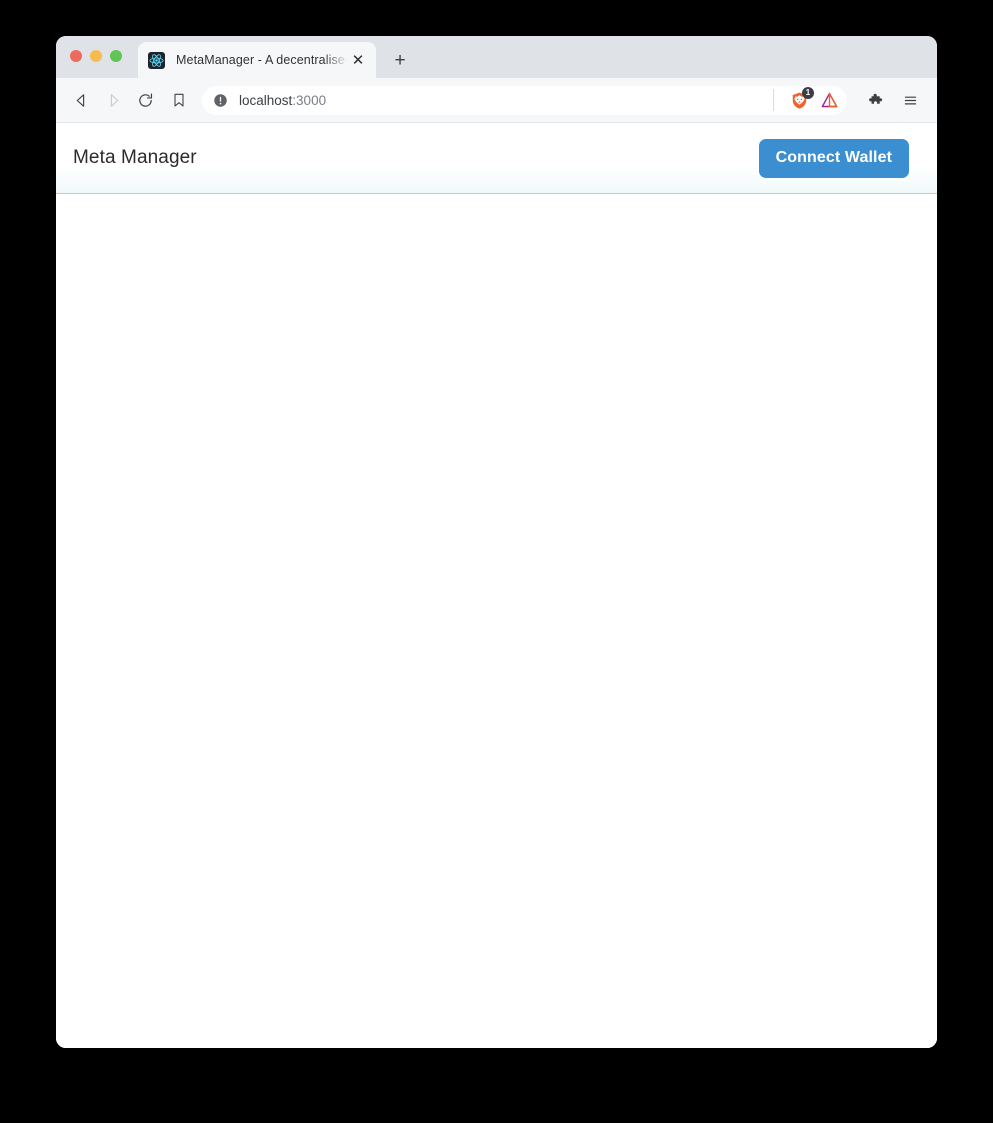 The image size is (993, 1123). Describe the element at coordinates (801, 99) in the screenshot. I see `brave-shields-lion-icon: 1` at that location.